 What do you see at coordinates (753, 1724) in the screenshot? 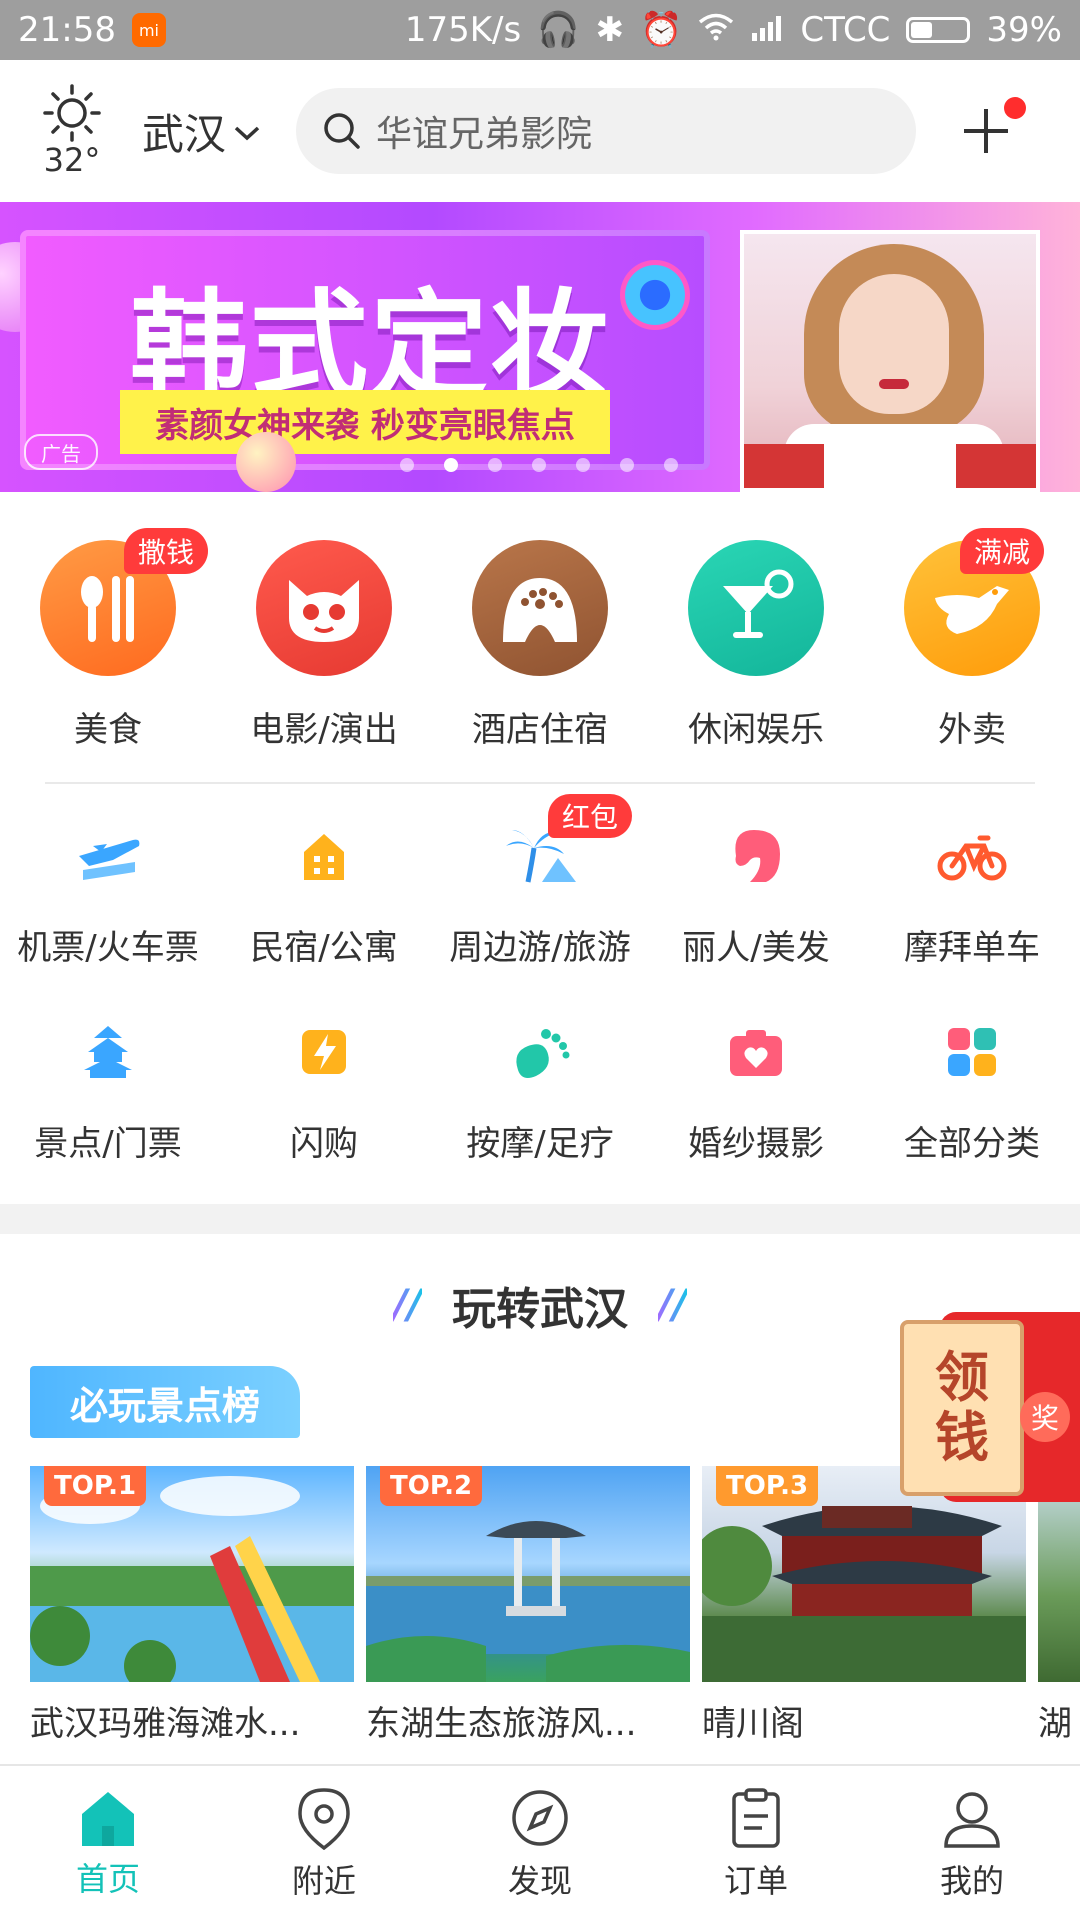
I see `attraction-name: 晴川阁` at bounding box center [753, 1724].